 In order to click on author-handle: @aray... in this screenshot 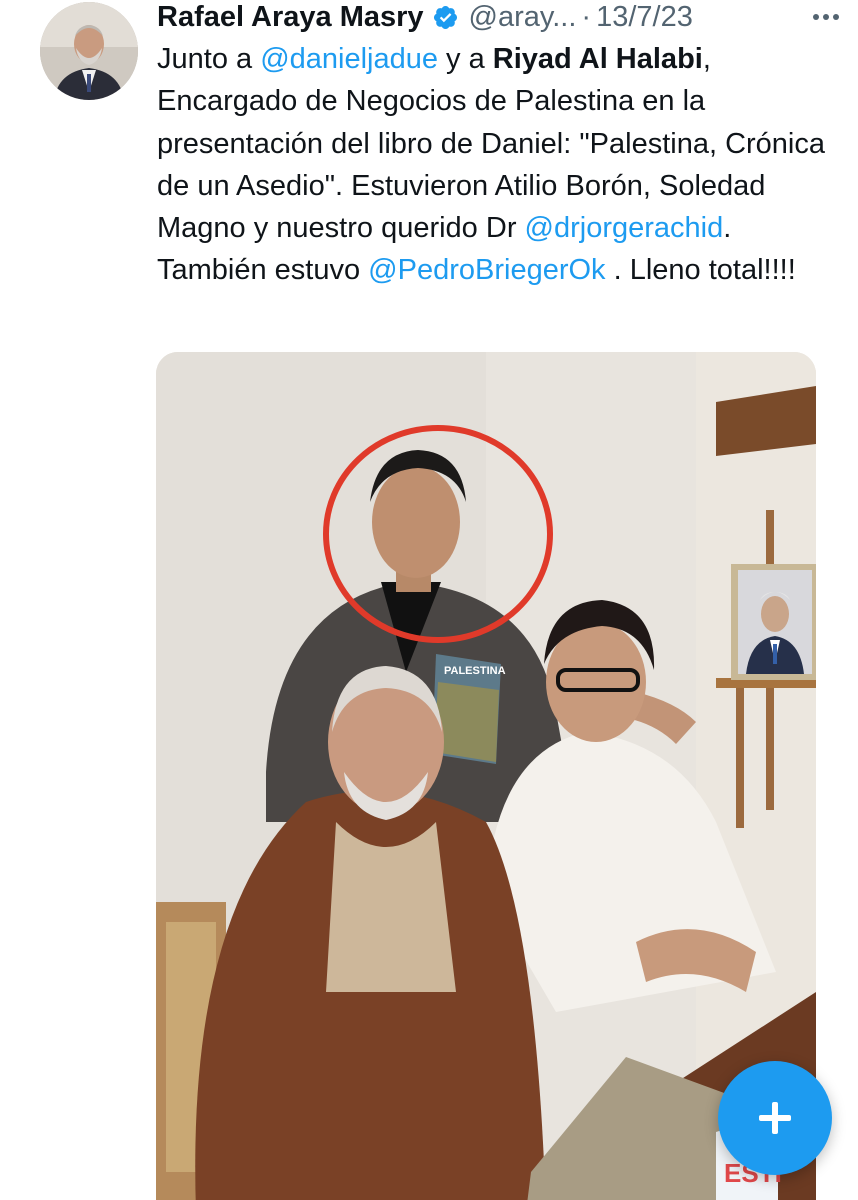, I will do `click(523, 17)`.